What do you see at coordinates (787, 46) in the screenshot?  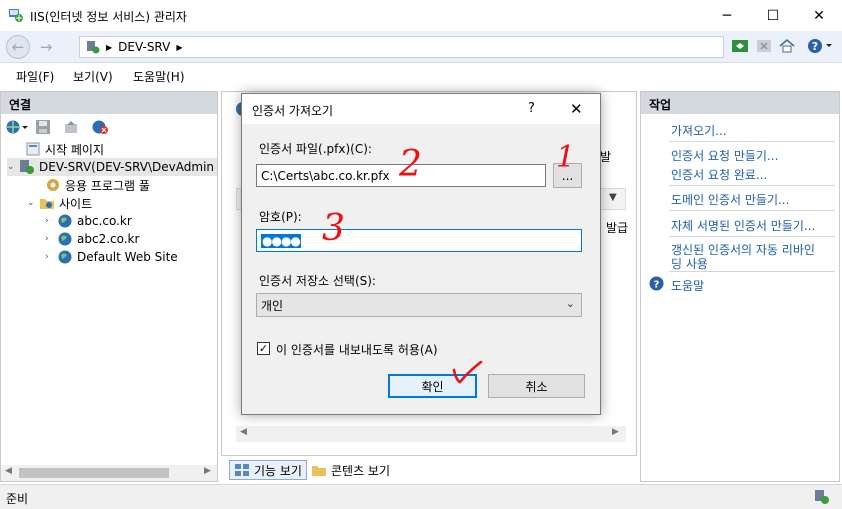 I see `home-icon` at bounding box center [787, 46].